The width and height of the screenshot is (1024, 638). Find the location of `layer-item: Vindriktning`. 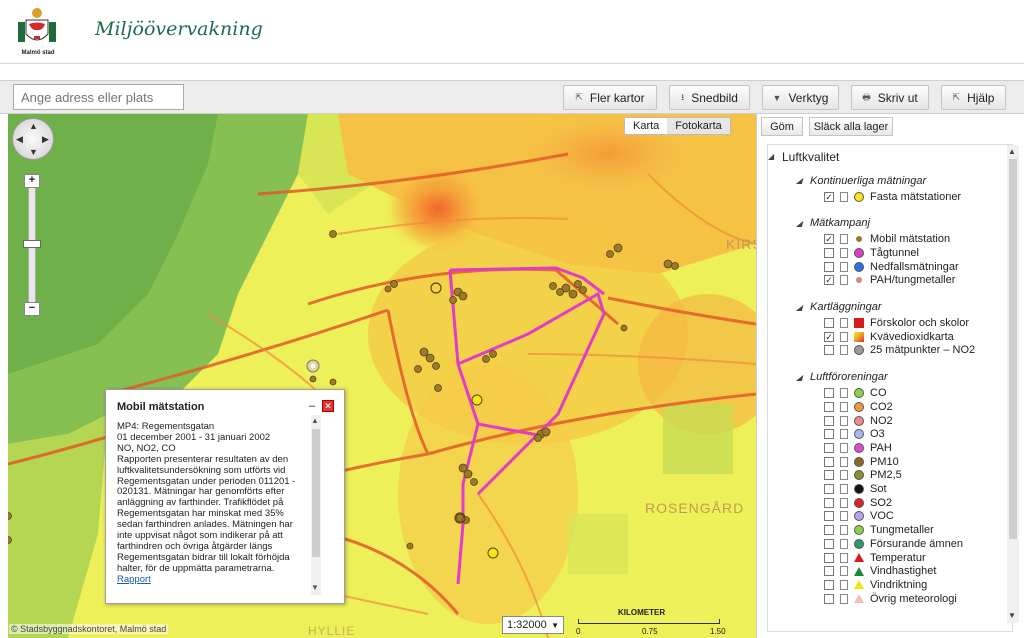

layer-item: Vindriktning is located at coordinates (875, 584).